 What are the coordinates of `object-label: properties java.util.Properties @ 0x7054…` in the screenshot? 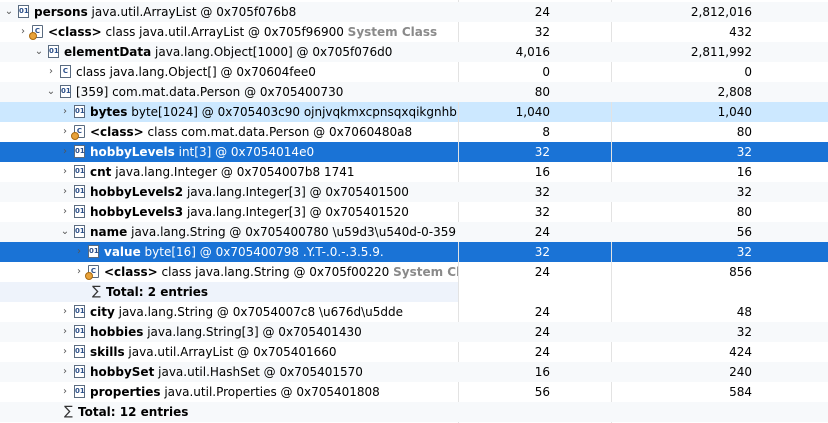 It's located at (235, 392).